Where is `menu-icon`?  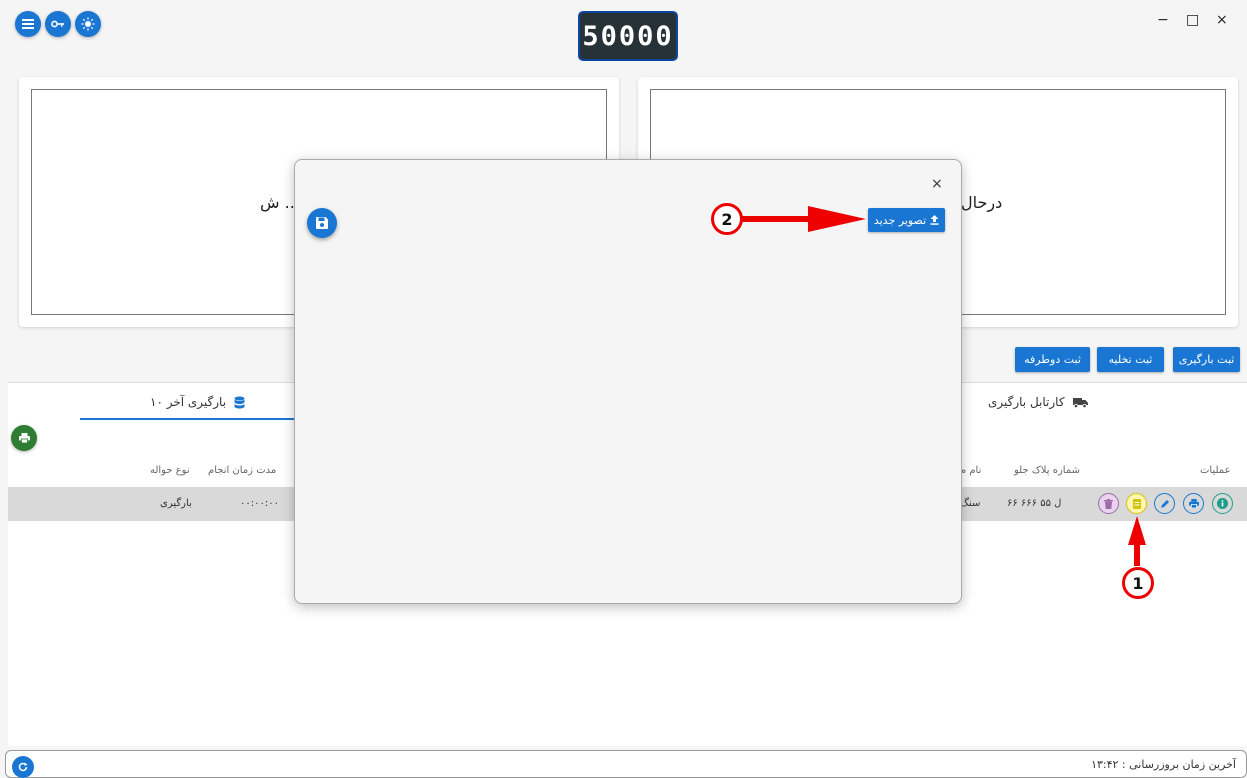 menu-icon is located at coordinates (28, 24).